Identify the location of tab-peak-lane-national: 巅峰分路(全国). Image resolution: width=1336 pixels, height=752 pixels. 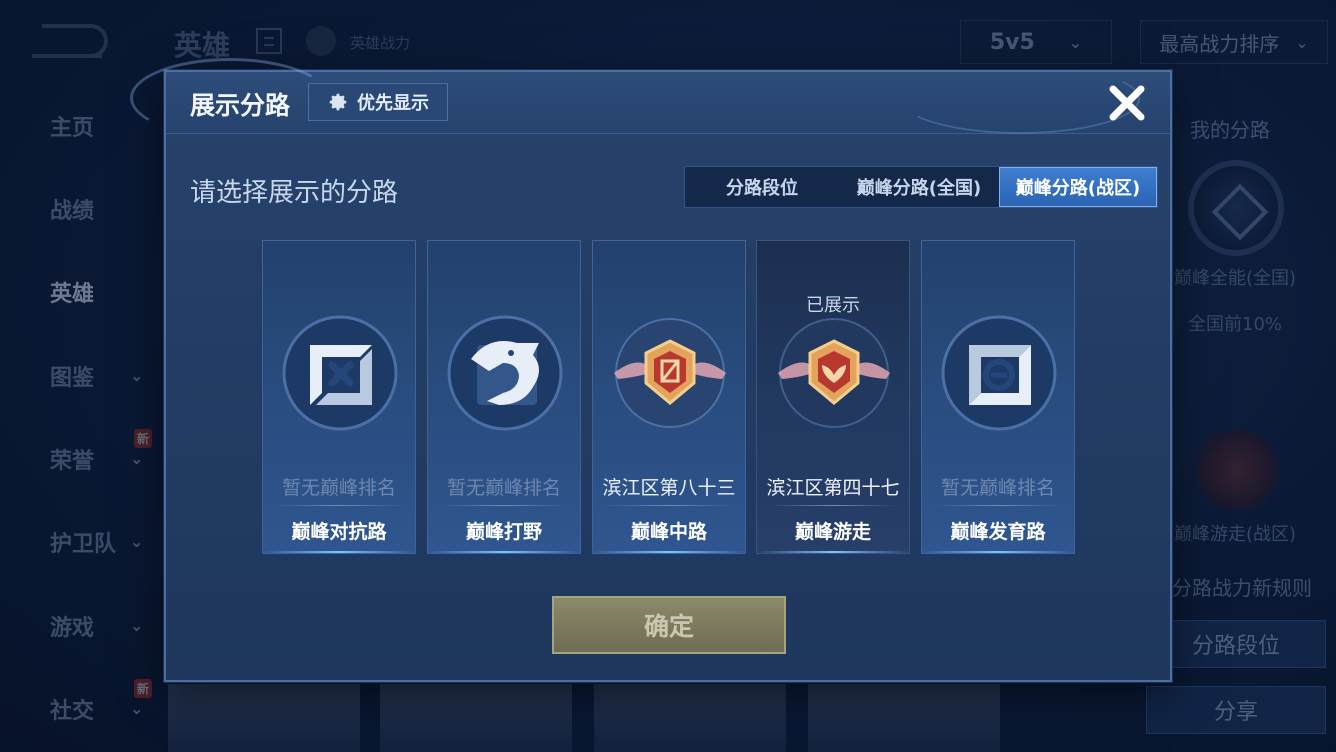
(919, 187).